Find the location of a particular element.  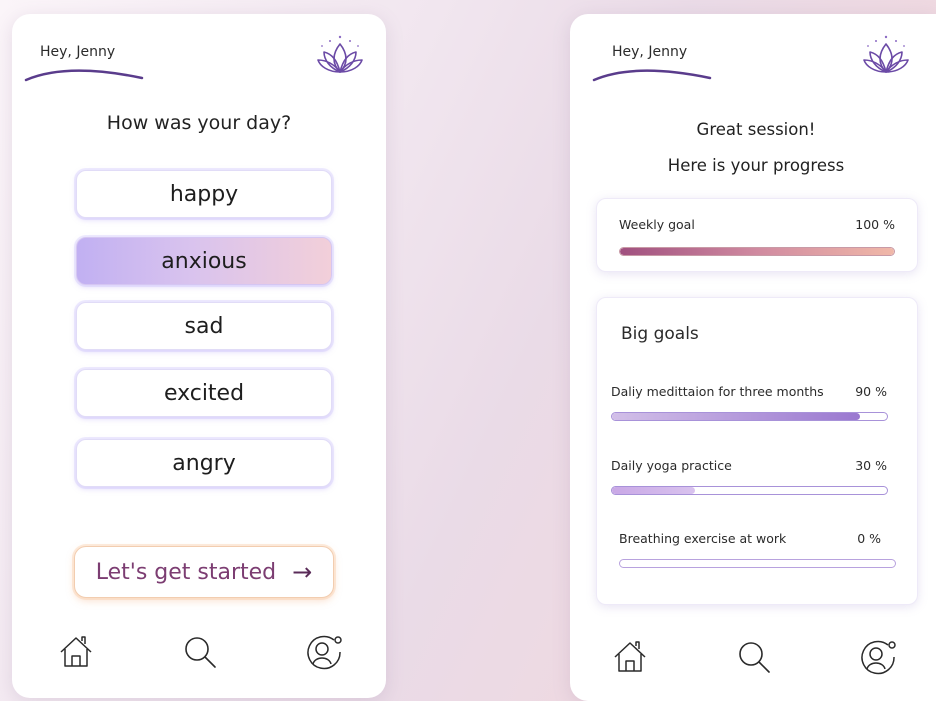

arrow-right-icon: → is located at coordinates (302, 572).